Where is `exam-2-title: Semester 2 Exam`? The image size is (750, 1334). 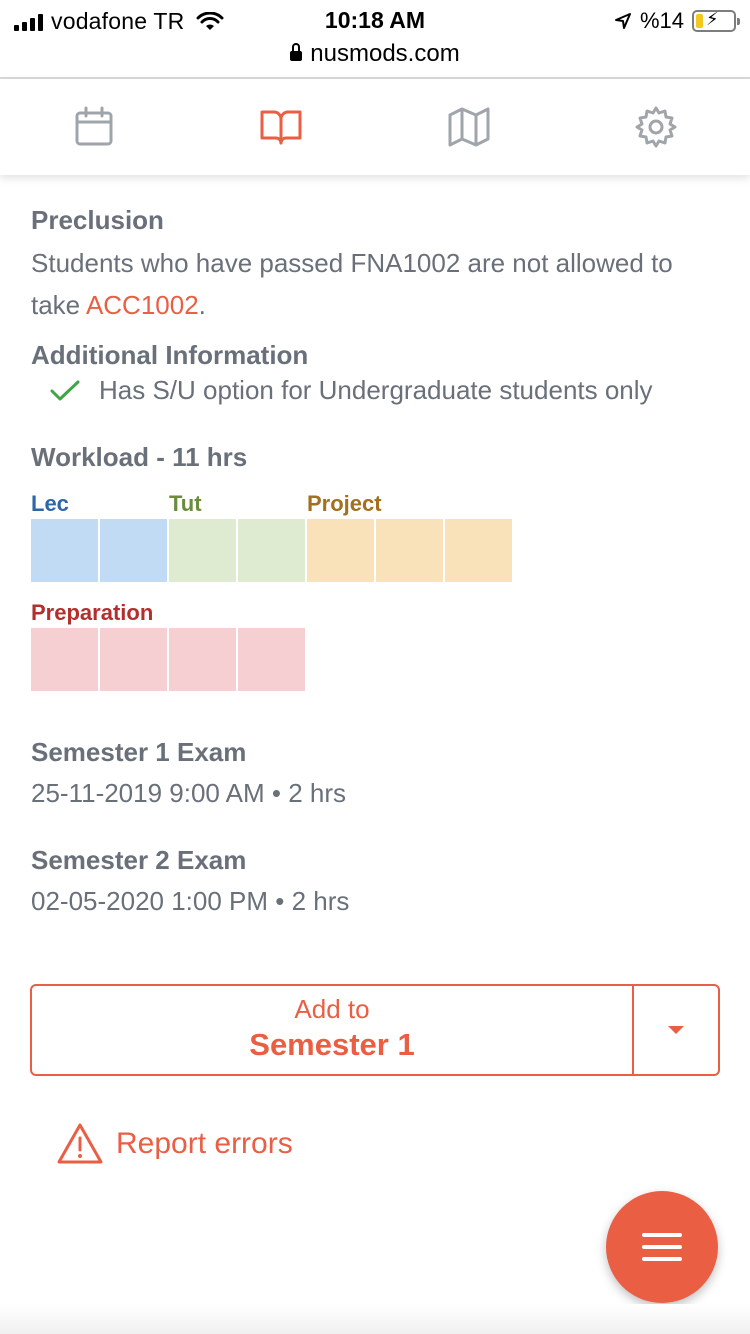 exam-2-title: Semester 2 Exam is located at coordinates (139, 860).